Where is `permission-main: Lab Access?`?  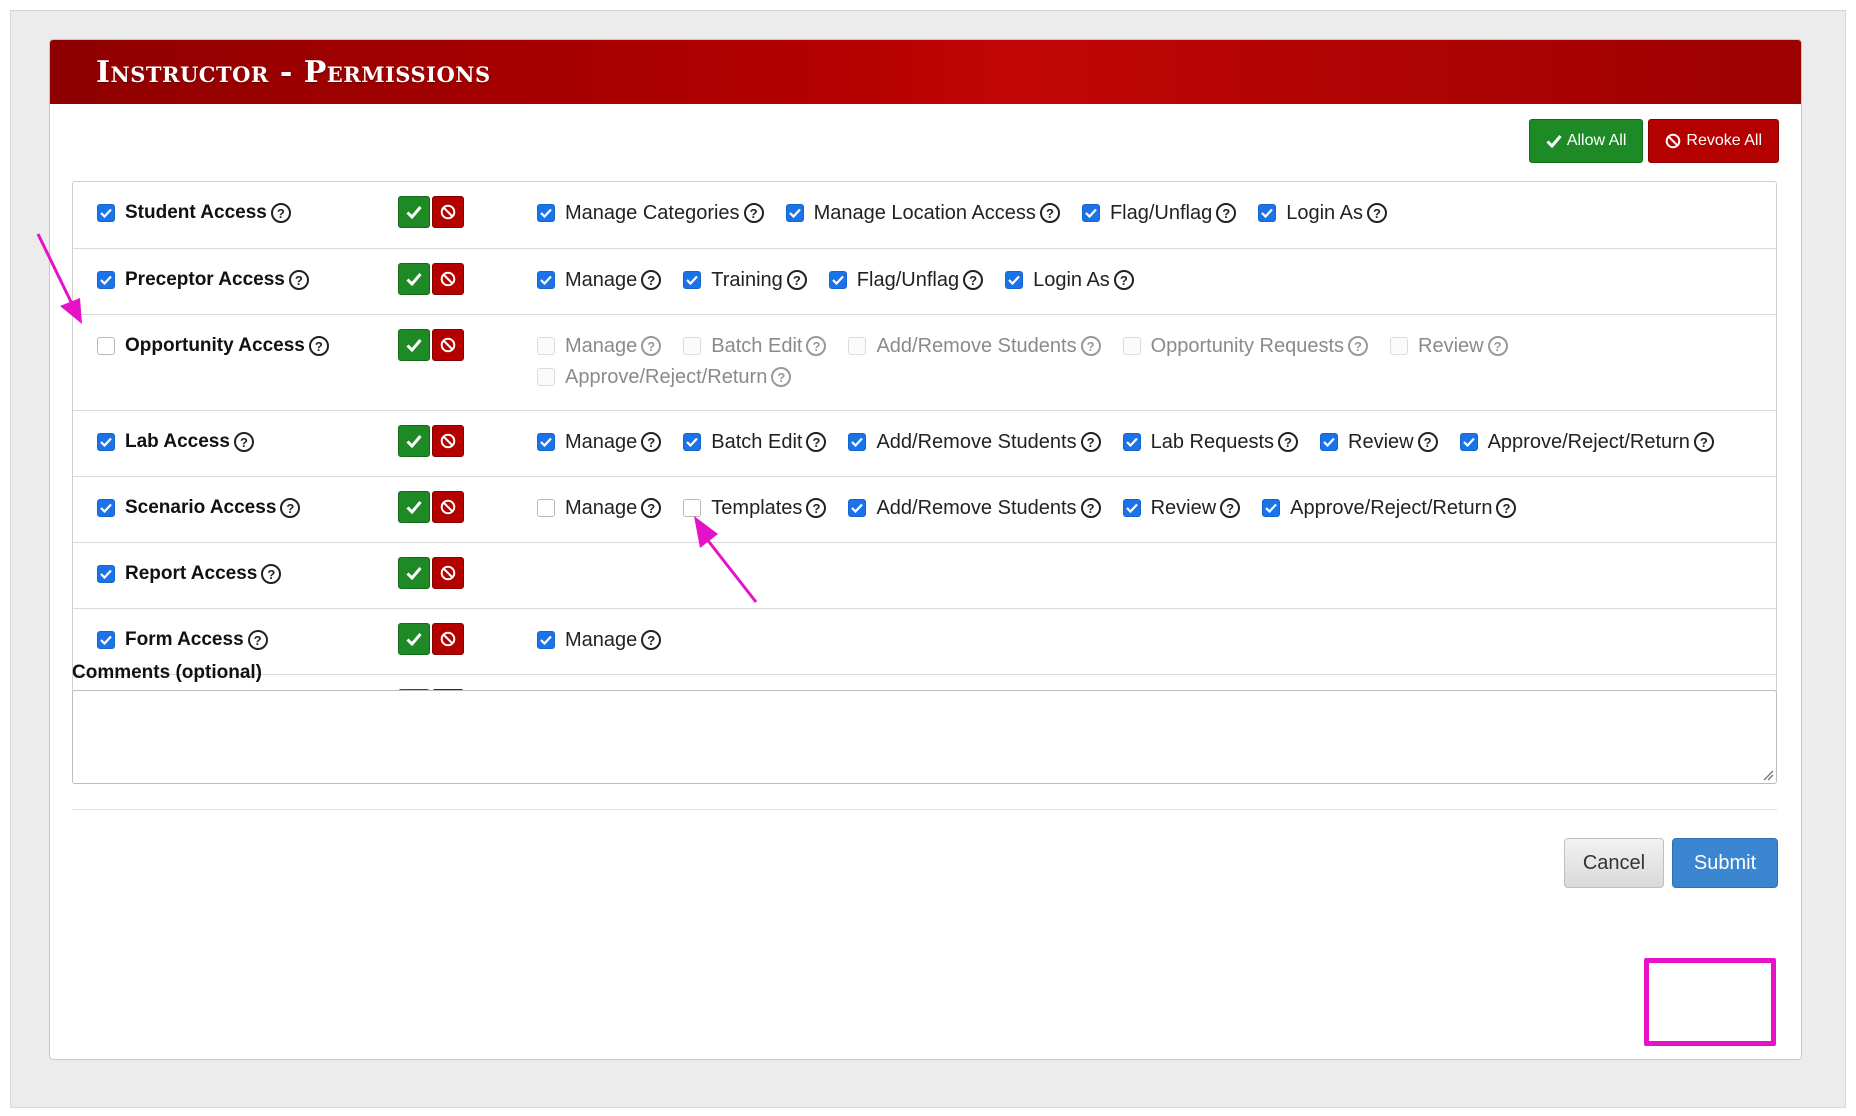 permission-main: Lab Access? is located at coordinates (175, 442).